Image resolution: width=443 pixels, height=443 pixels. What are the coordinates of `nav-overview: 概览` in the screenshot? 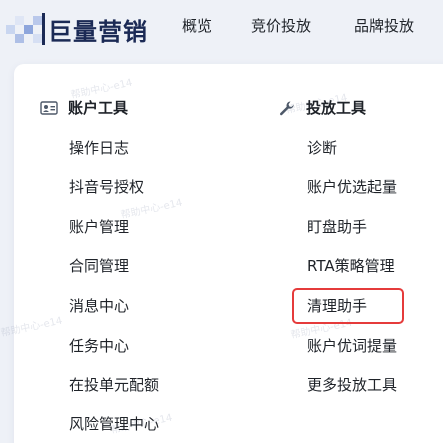 It's located at (197, 25).